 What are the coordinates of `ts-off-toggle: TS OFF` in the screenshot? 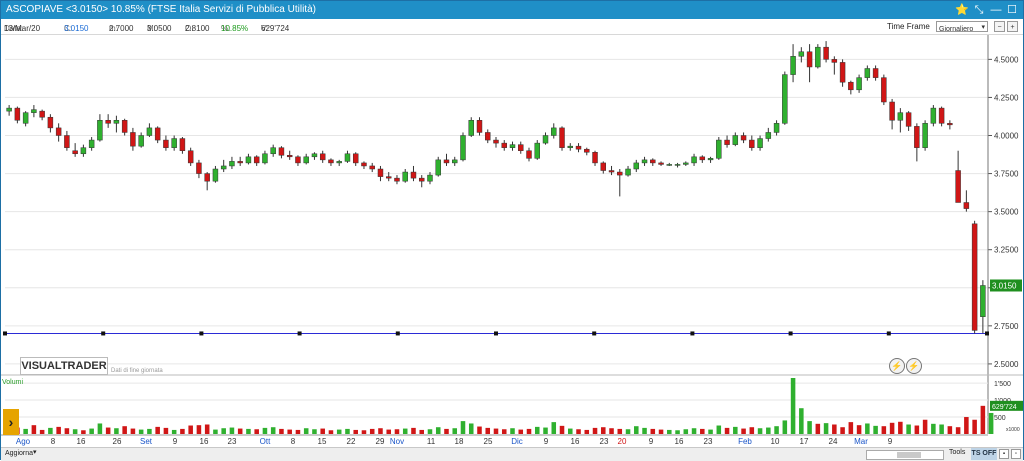 It's located at (984, 454).